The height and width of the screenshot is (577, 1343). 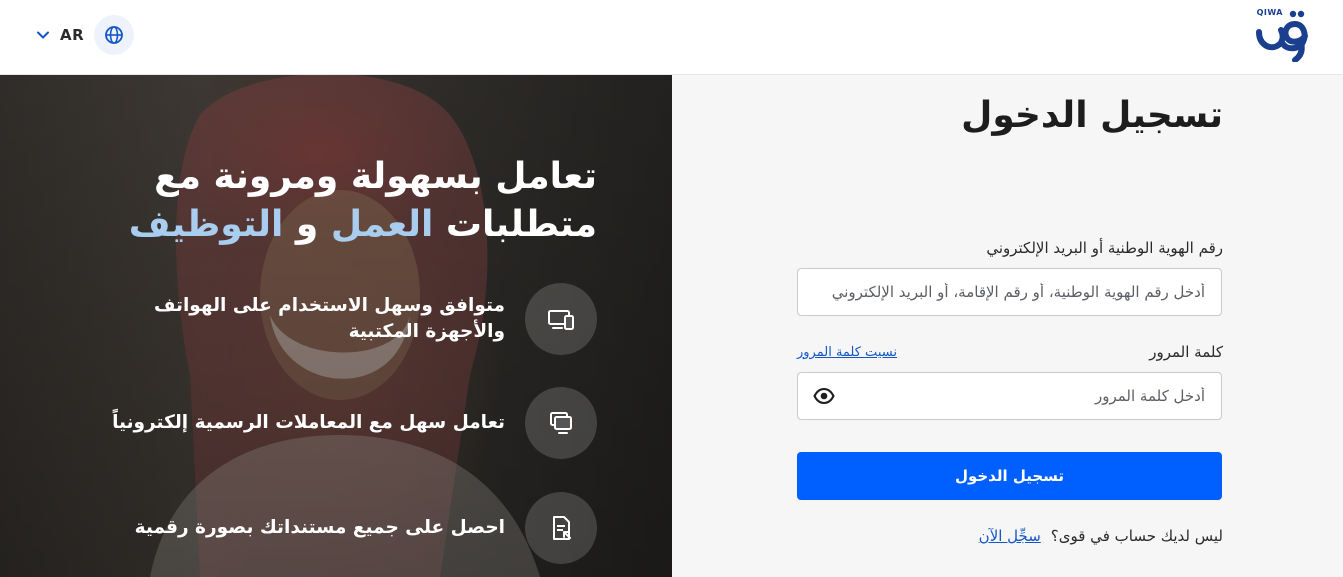 I want to click on id-input, so click(x=1009, y=292).